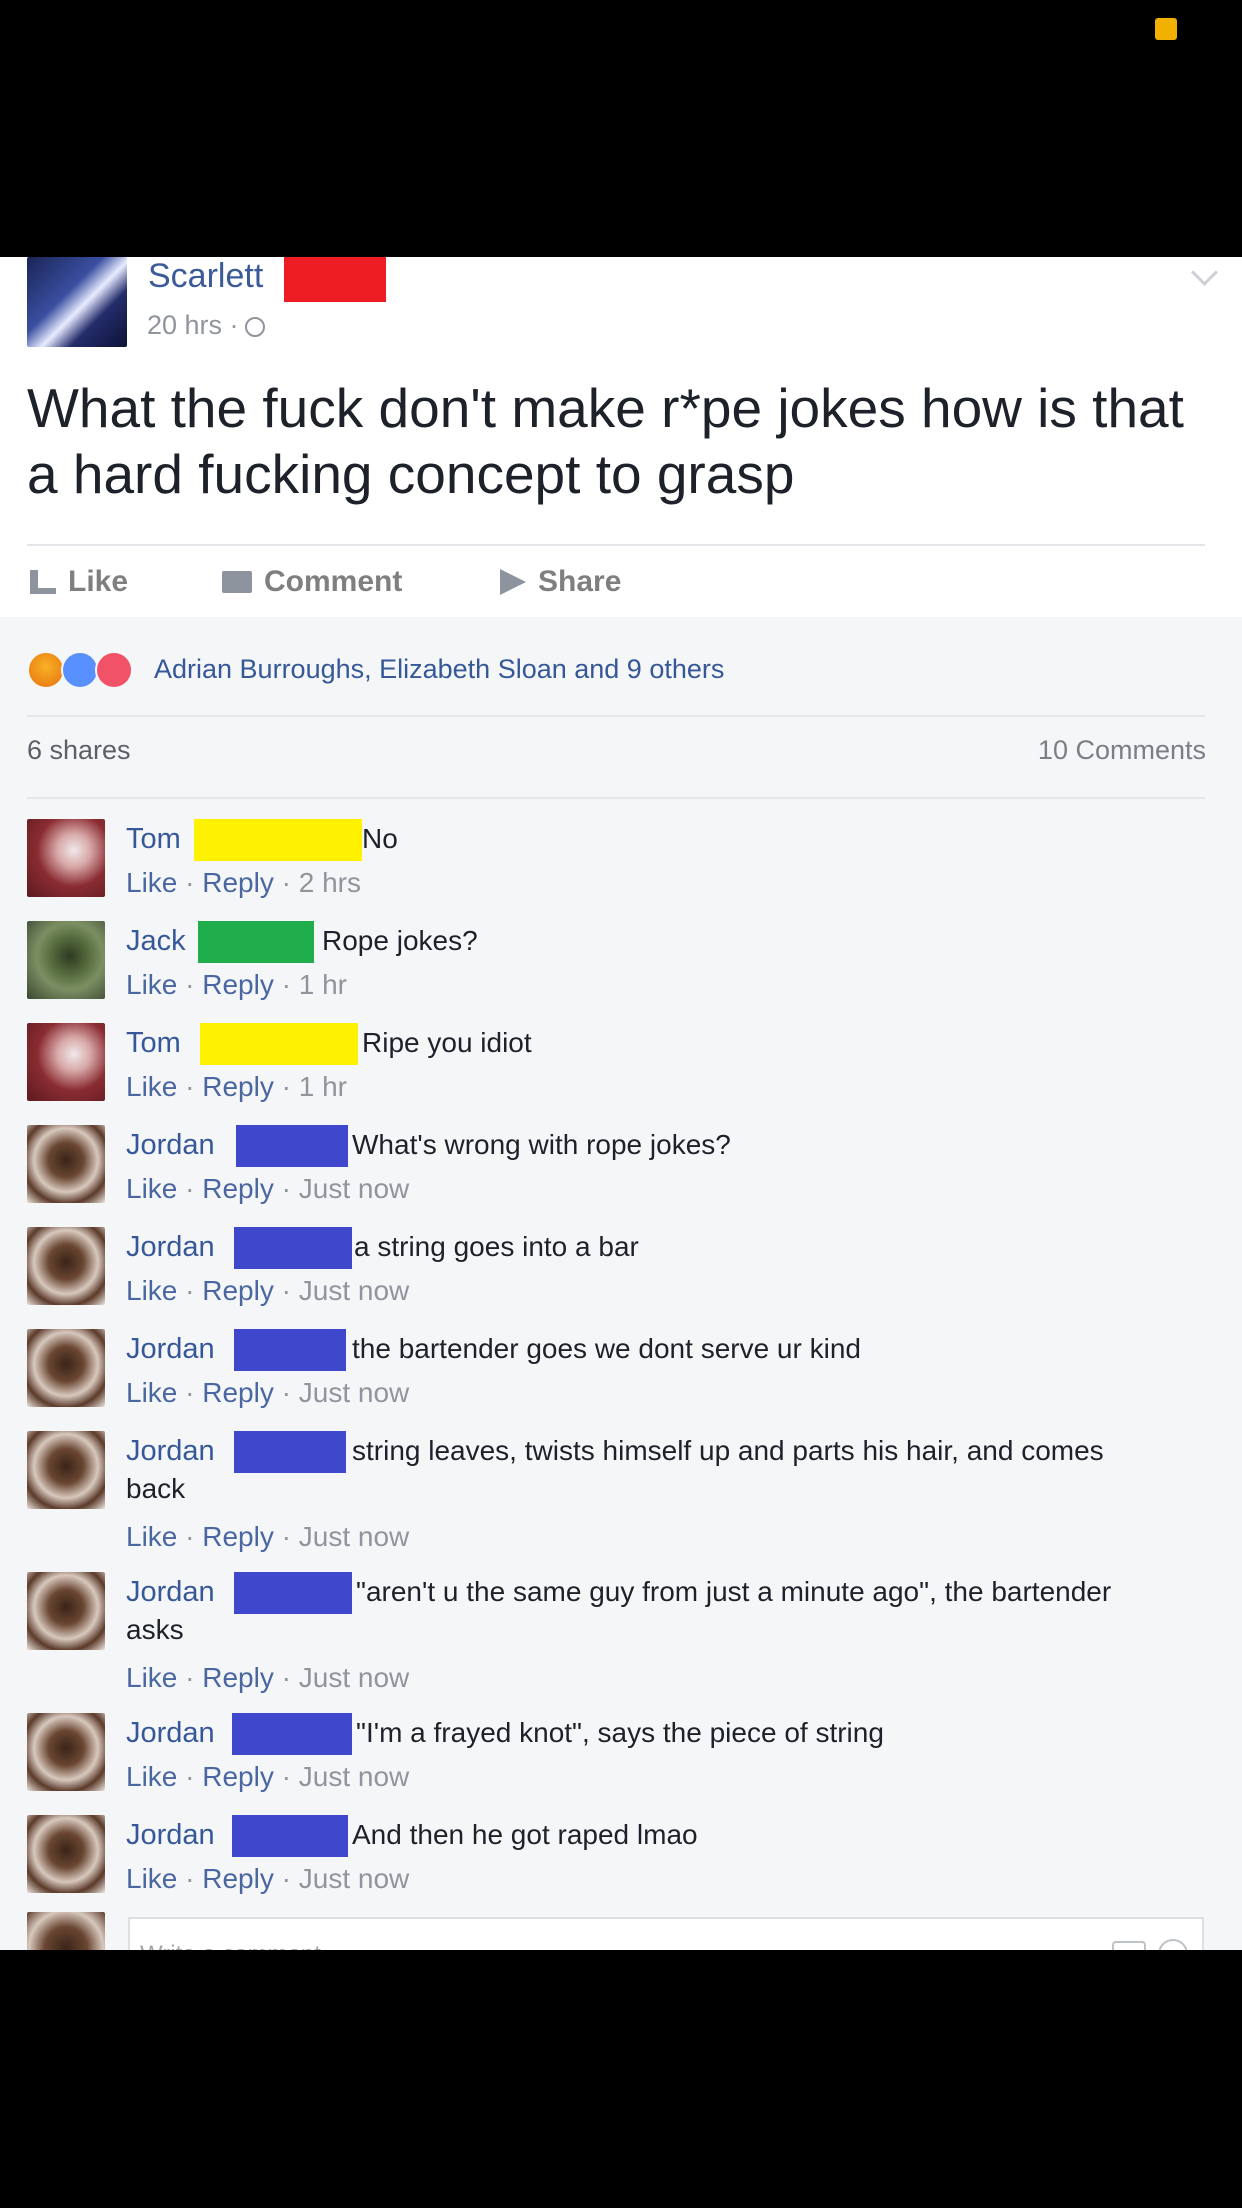 This screenshot has width=1242, height=2208. I want to click on comment-text-continued: back, so click(156, 1488).